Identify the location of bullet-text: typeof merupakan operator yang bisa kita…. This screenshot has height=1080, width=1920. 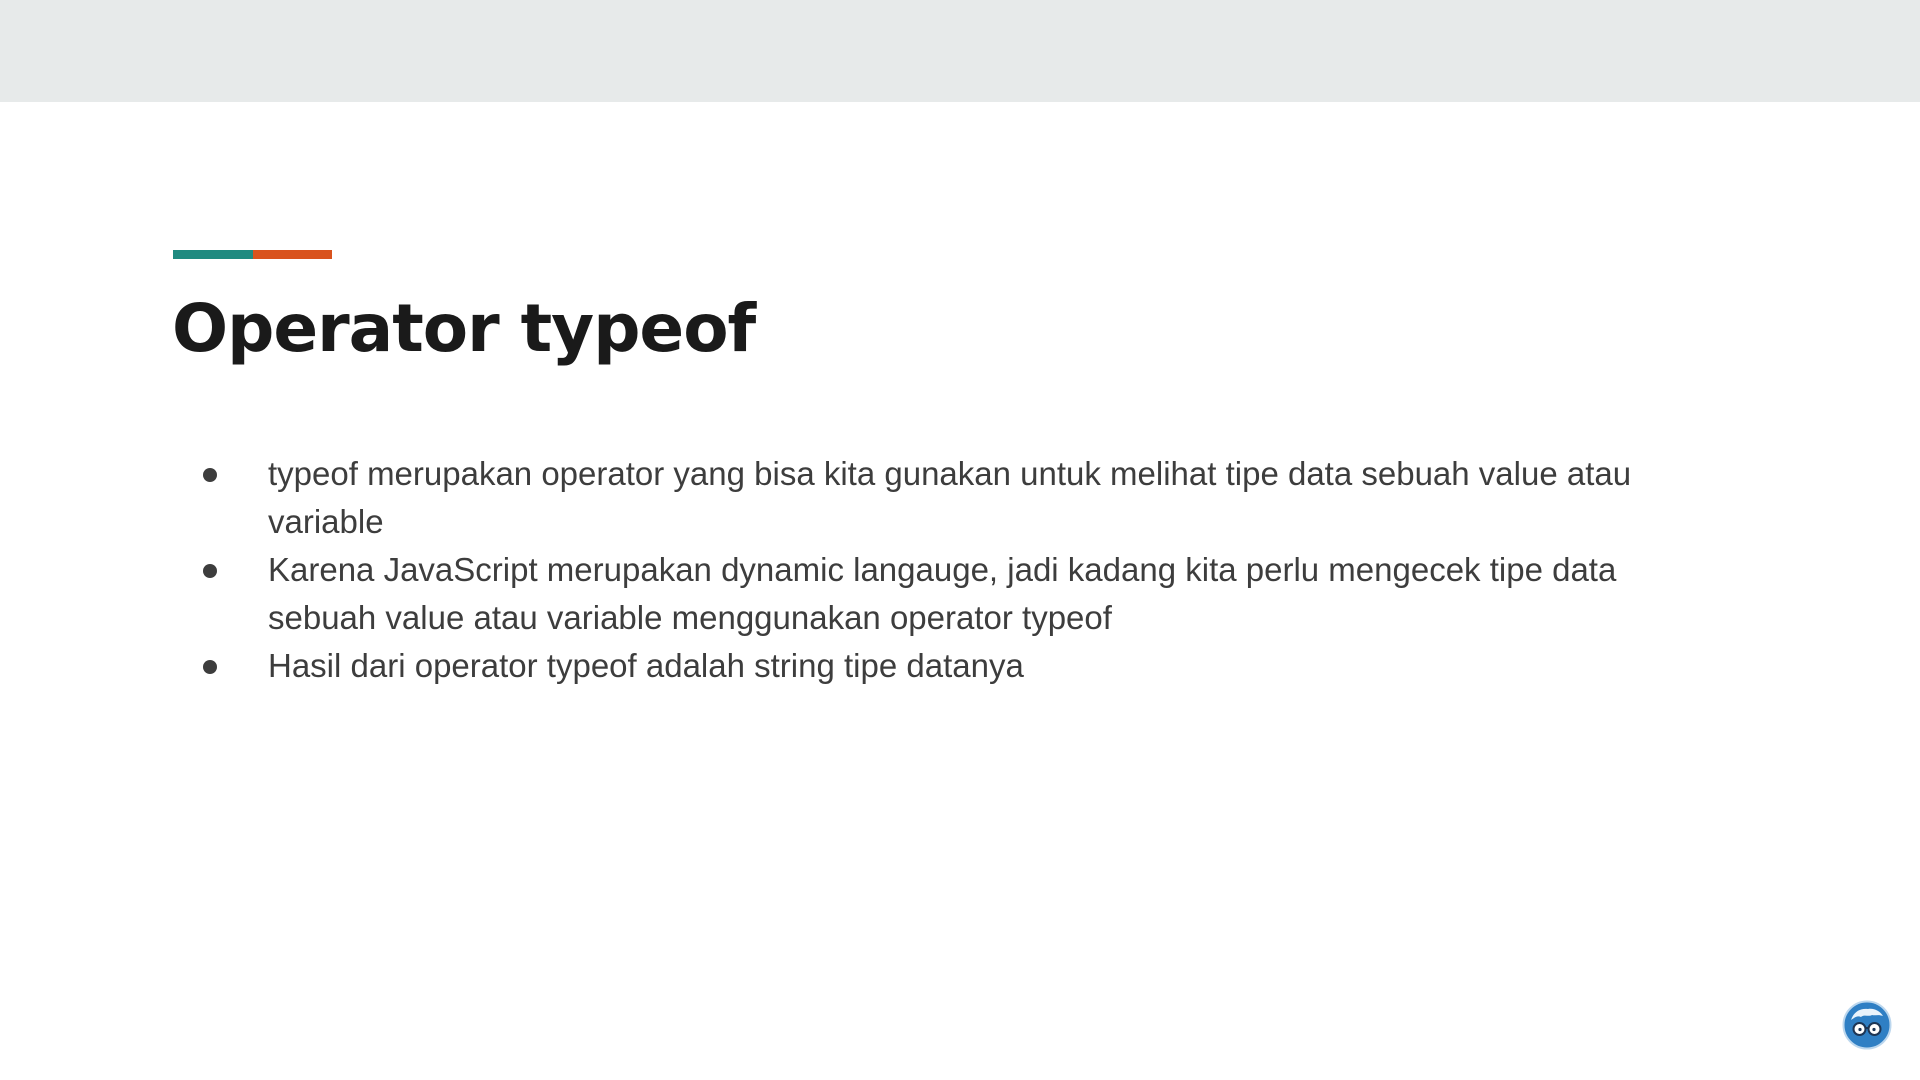
(950, 497).